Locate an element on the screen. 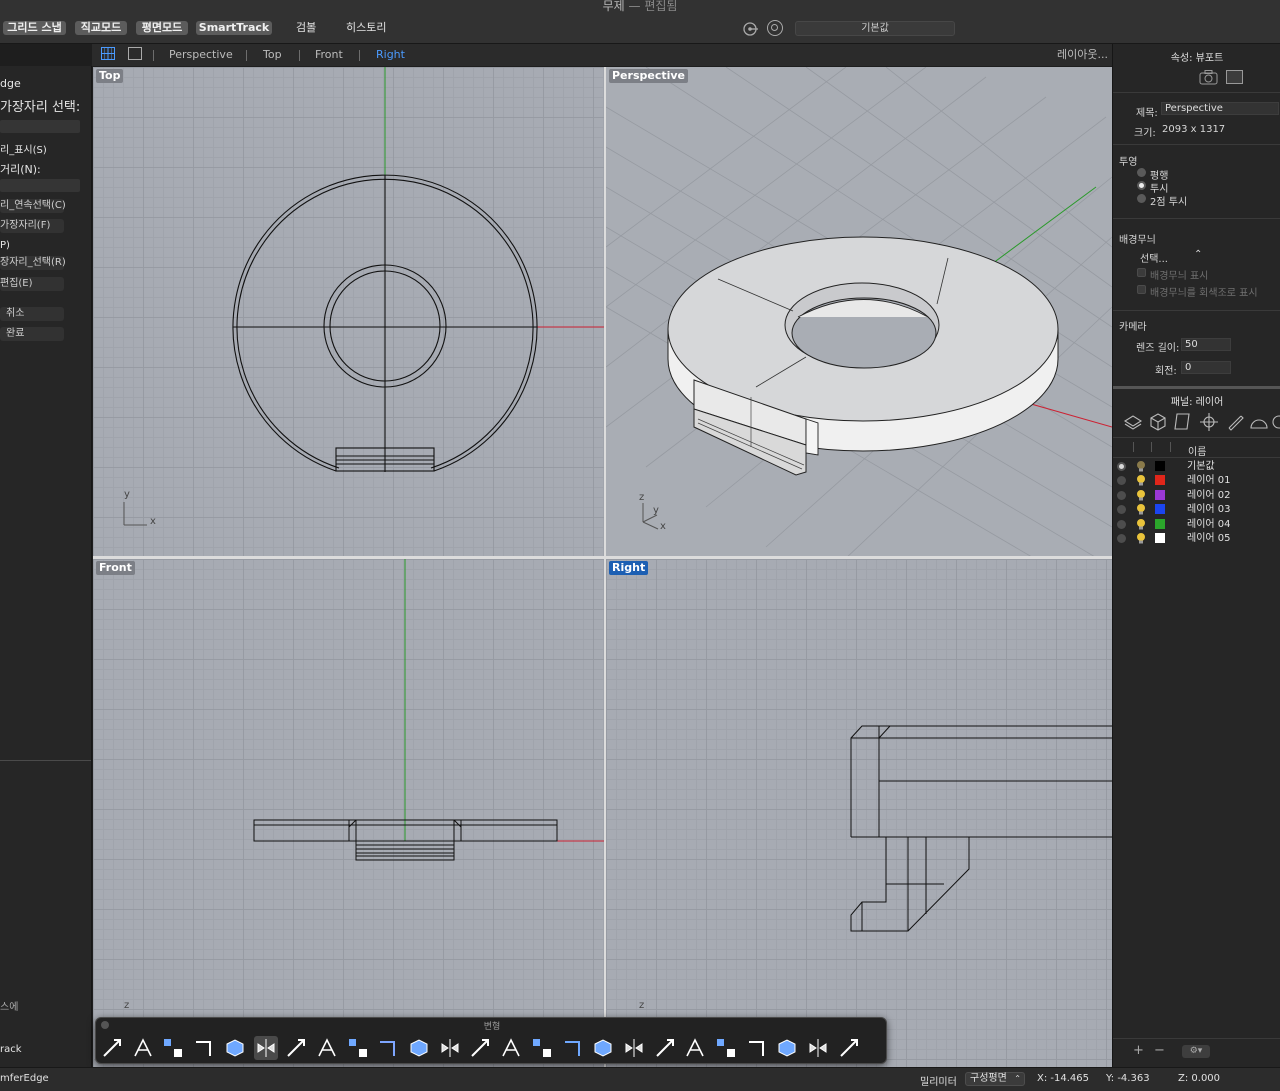  gumball-button: 검볼 is located at coordinates (306, 28).